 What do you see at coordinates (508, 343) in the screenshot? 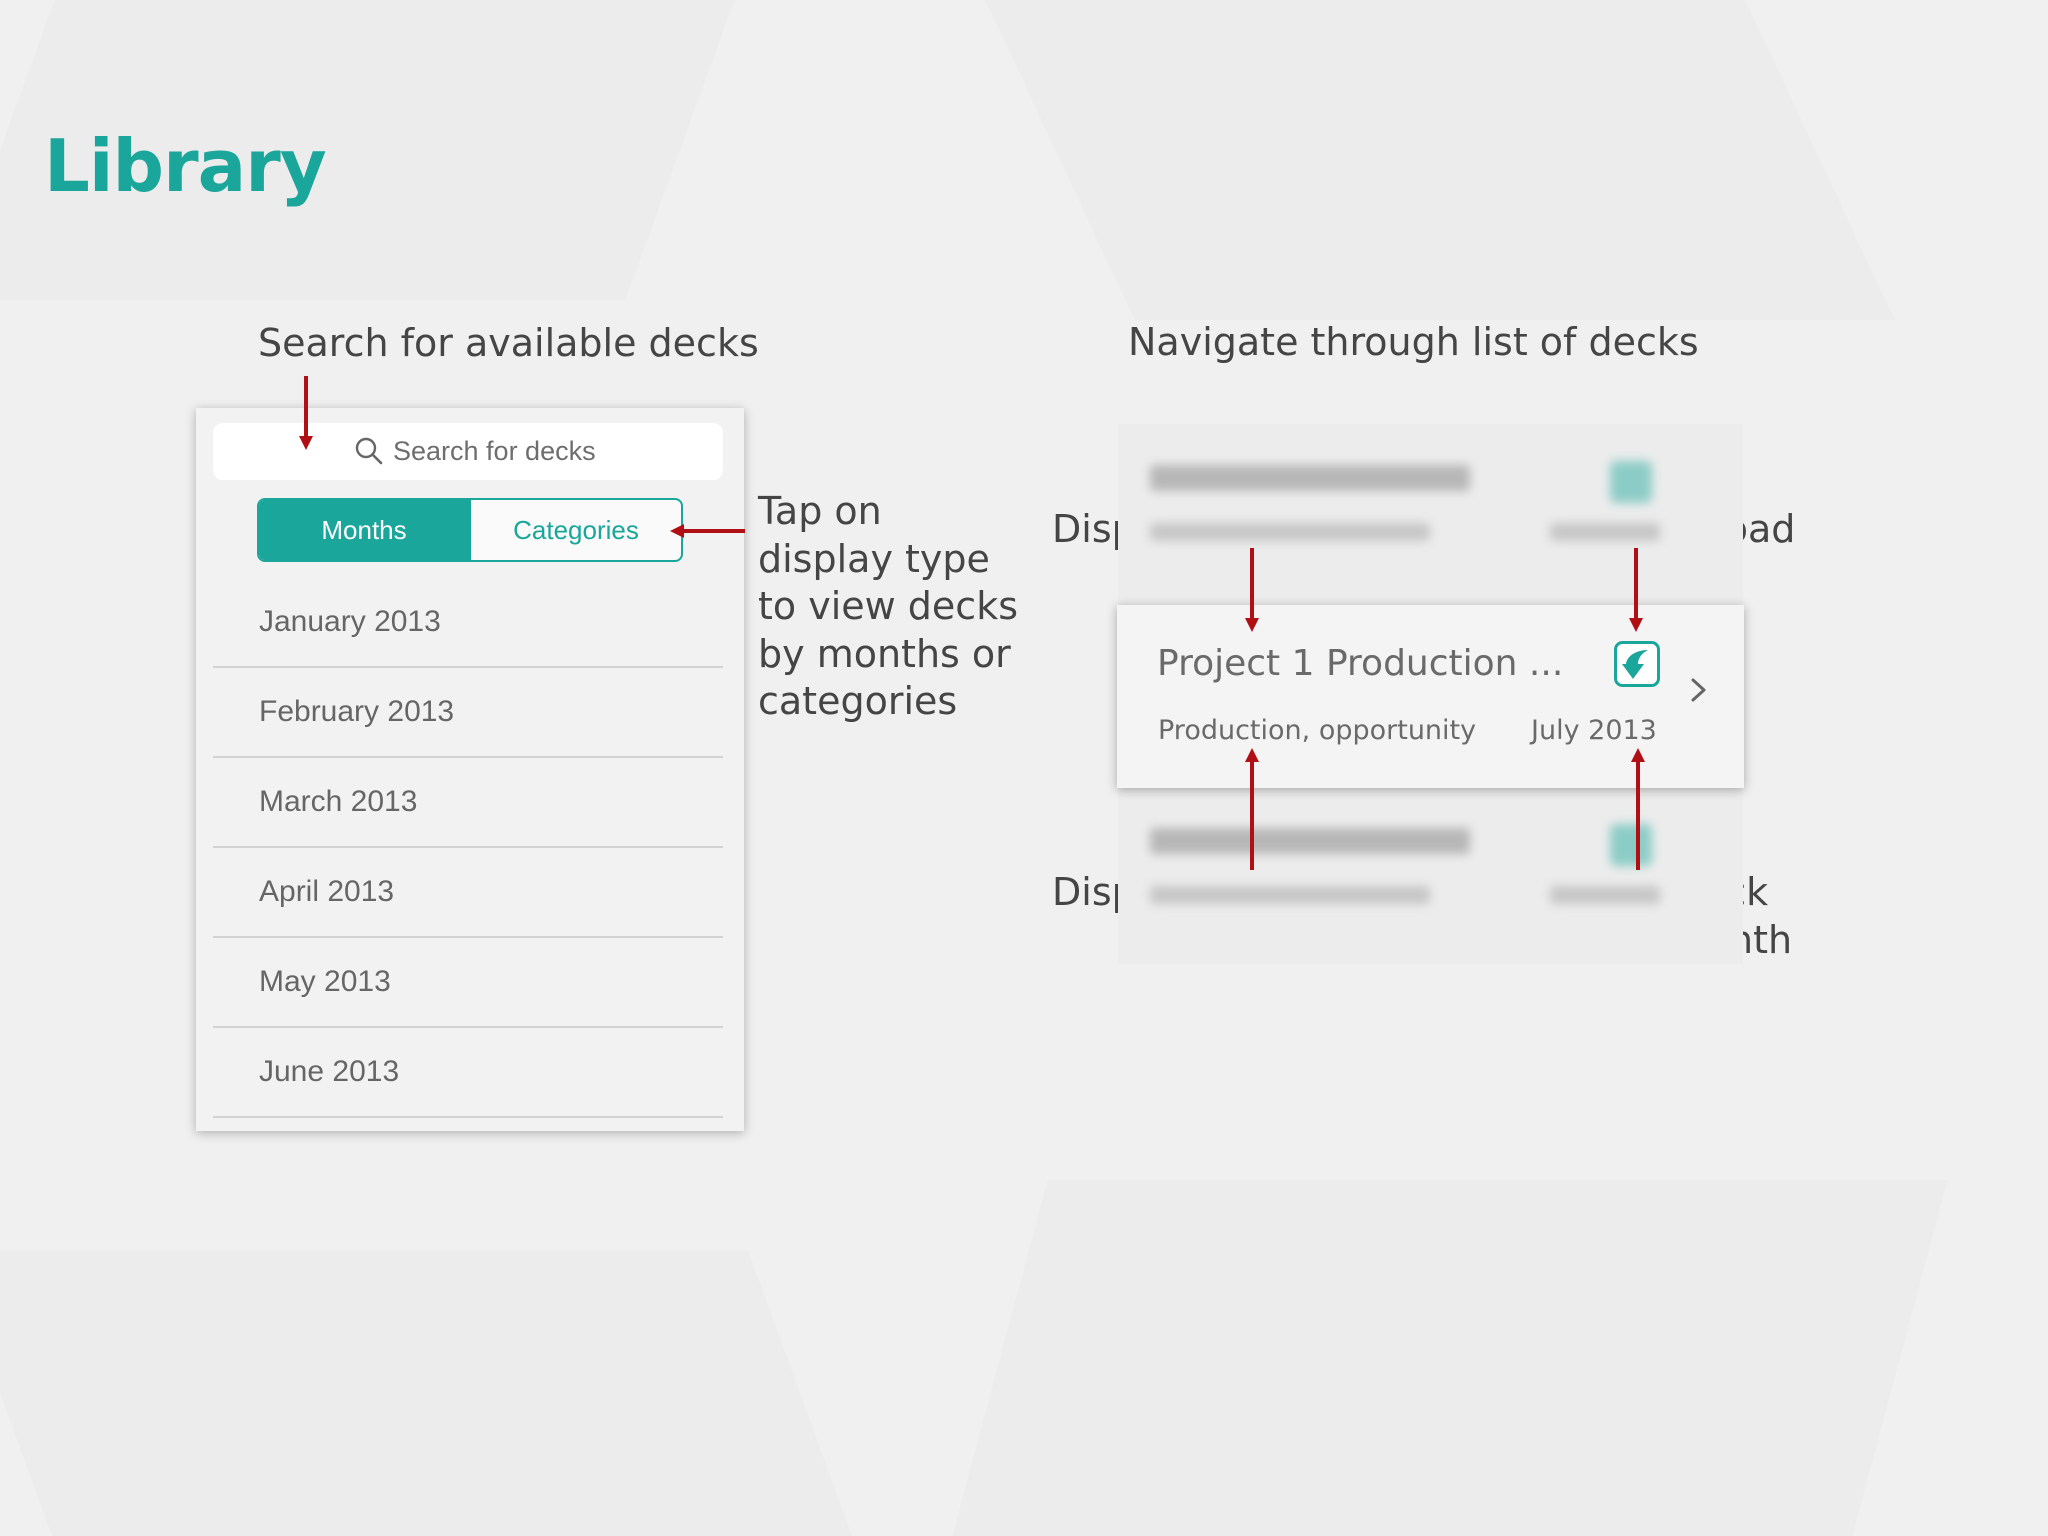
I see `annotation-search: Search for available decks` at bounding box center [508, 343].